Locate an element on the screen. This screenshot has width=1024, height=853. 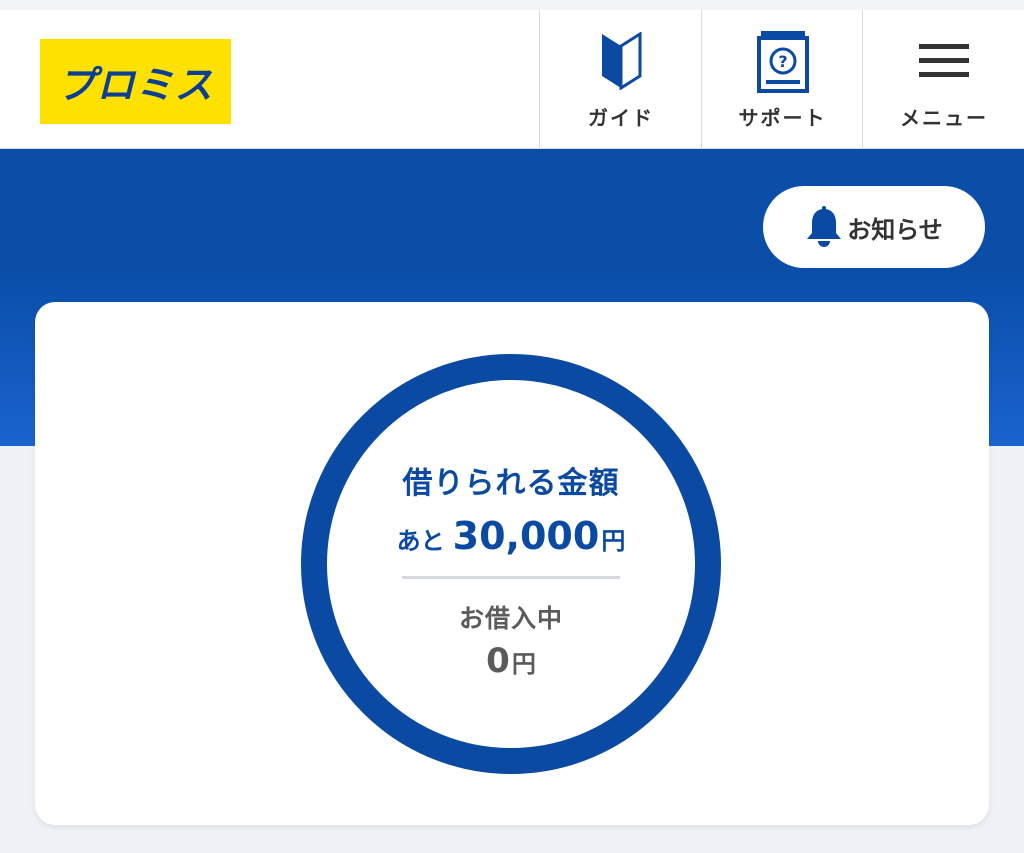
nav-support-button: ? サポート is located at coordinates (782, 79).